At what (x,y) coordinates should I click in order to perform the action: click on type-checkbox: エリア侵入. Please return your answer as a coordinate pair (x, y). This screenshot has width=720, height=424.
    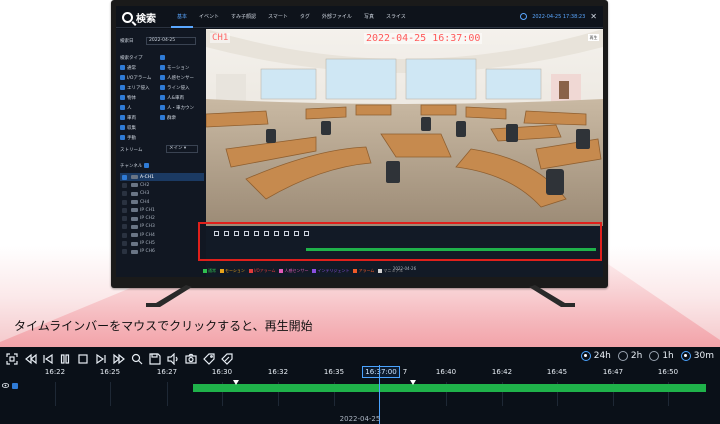
    Looking at the image, I should click on (135, 88).